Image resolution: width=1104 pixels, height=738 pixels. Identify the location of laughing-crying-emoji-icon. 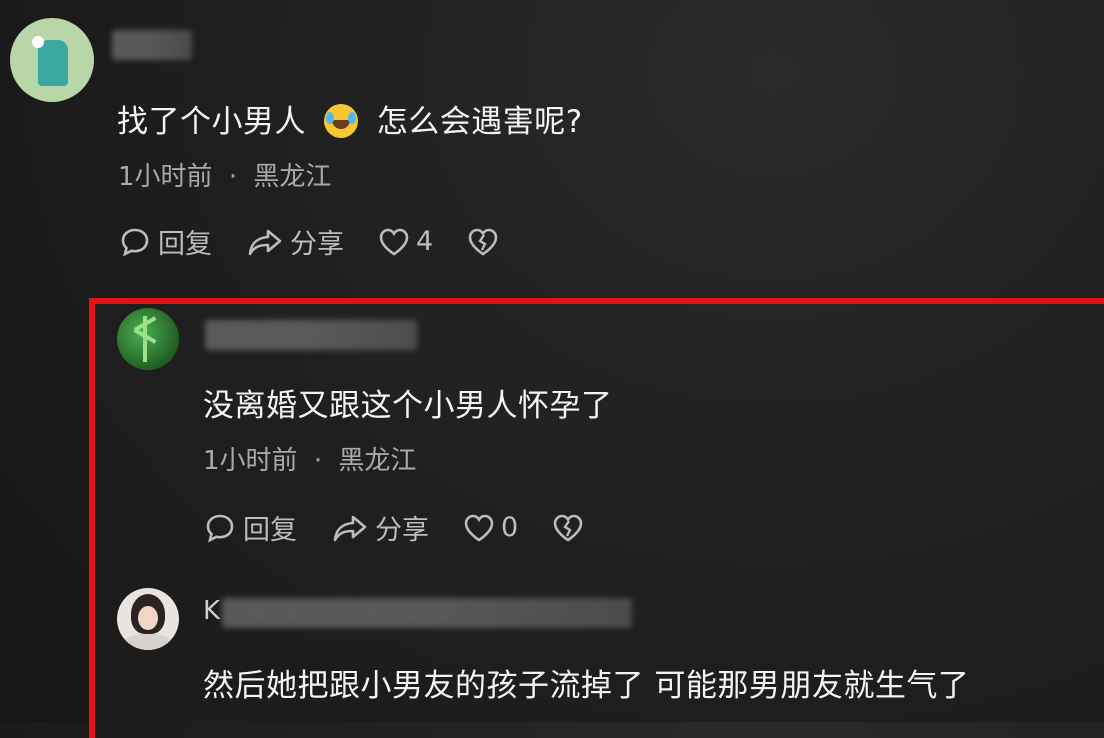
(341, 121).